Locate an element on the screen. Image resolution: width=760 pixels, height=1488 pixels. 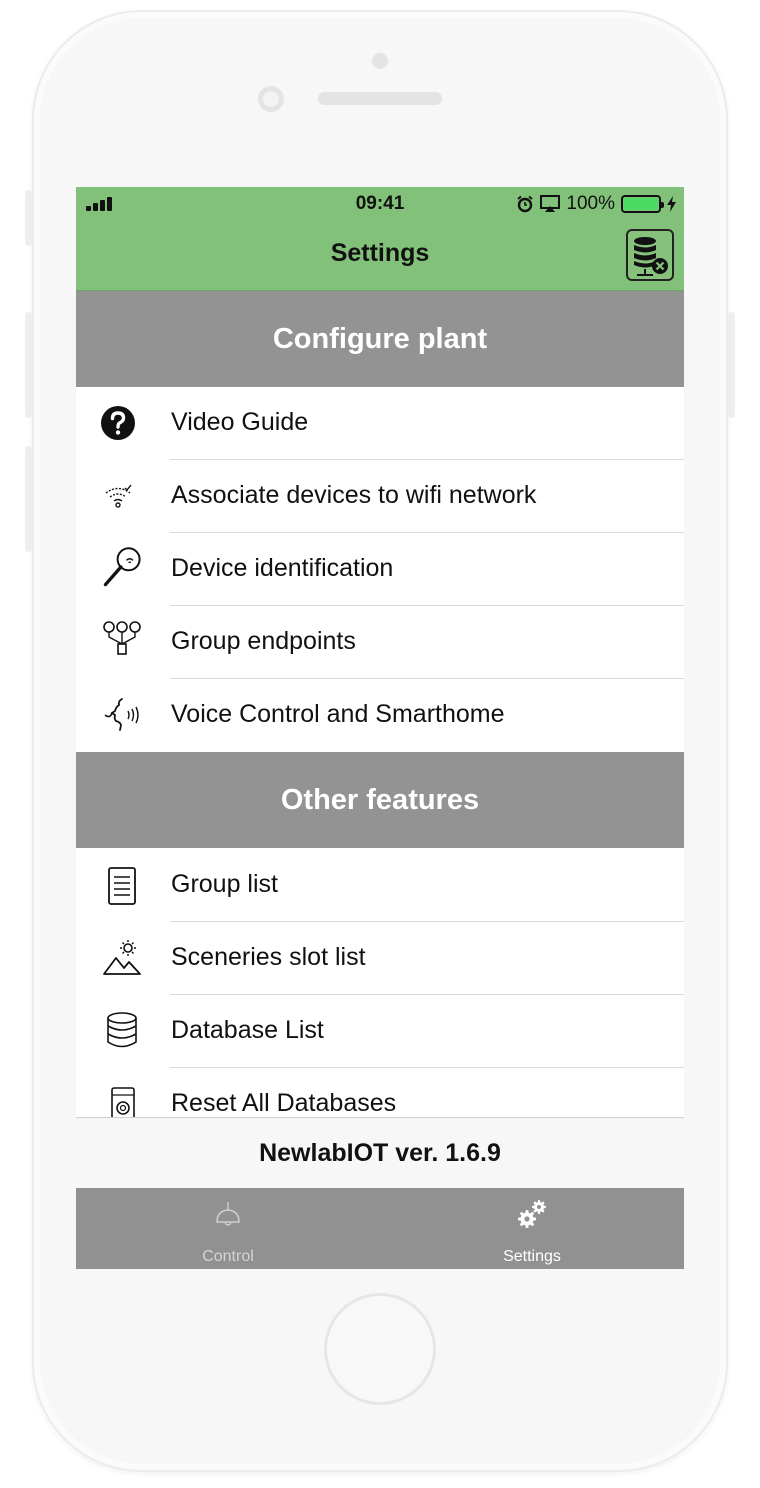
row-label: Sceneries slot list is located at coordinates (268, 957).